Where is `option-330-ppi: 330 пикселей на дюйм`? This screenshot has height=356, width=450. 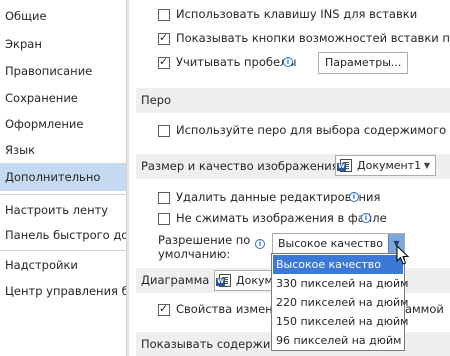
option-330-ppi: 330 пикселей на дюйм is located at coordinates (340, 283).